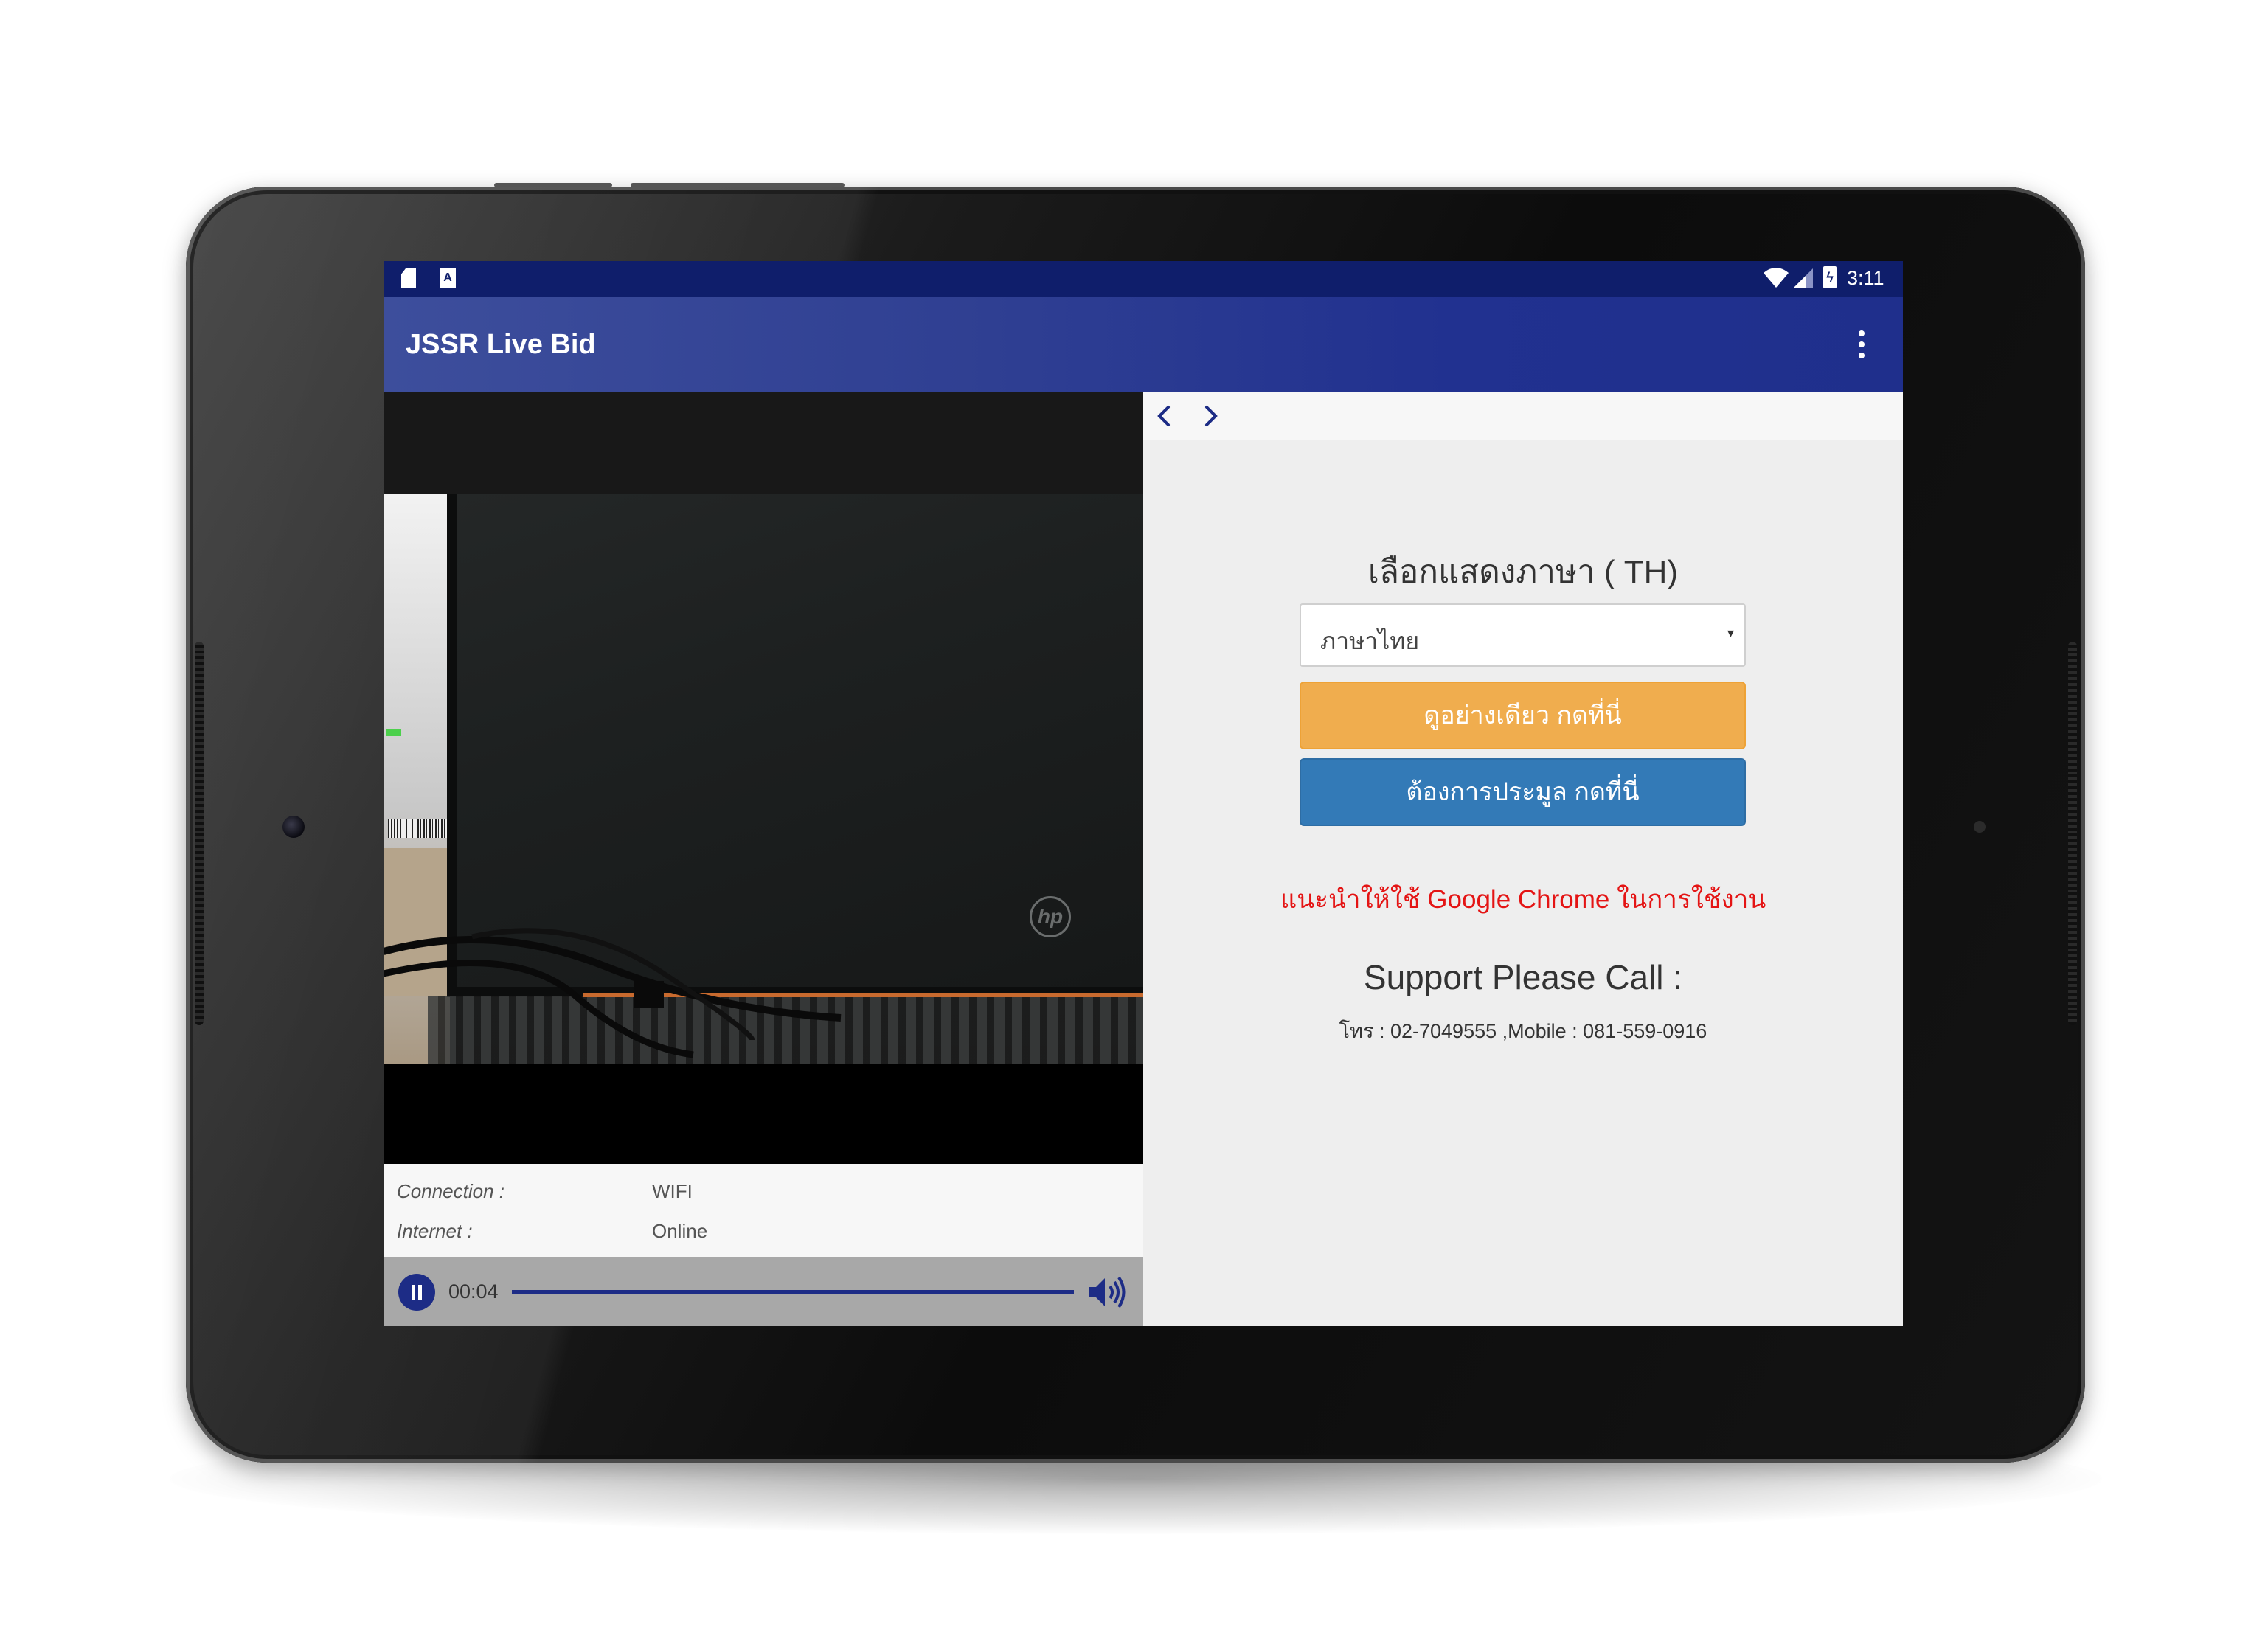 The height and width of the screenshot is (1647, 2268). I want to click on light-sensor, so click(1980, 827).